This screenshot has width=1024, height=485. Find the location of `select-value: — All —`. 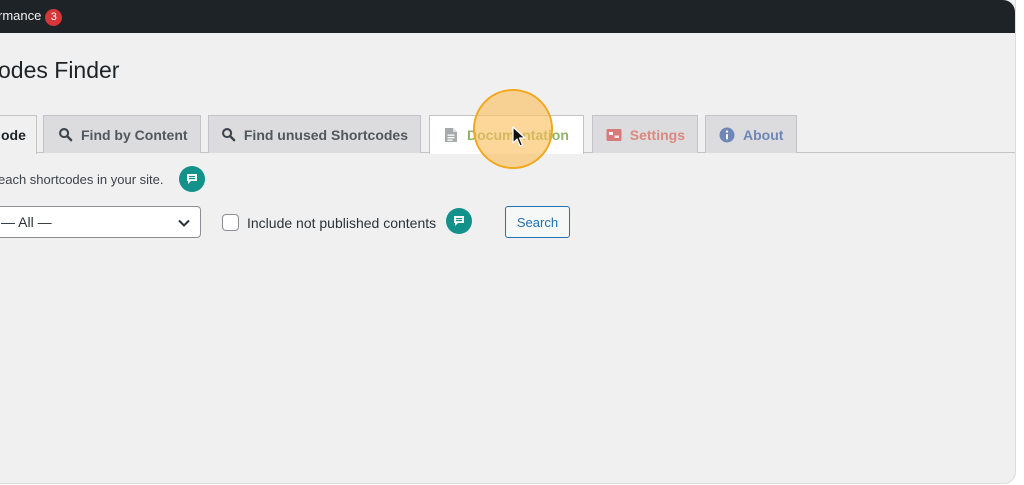

select-value: — All — is located at coordinates (26, 222).